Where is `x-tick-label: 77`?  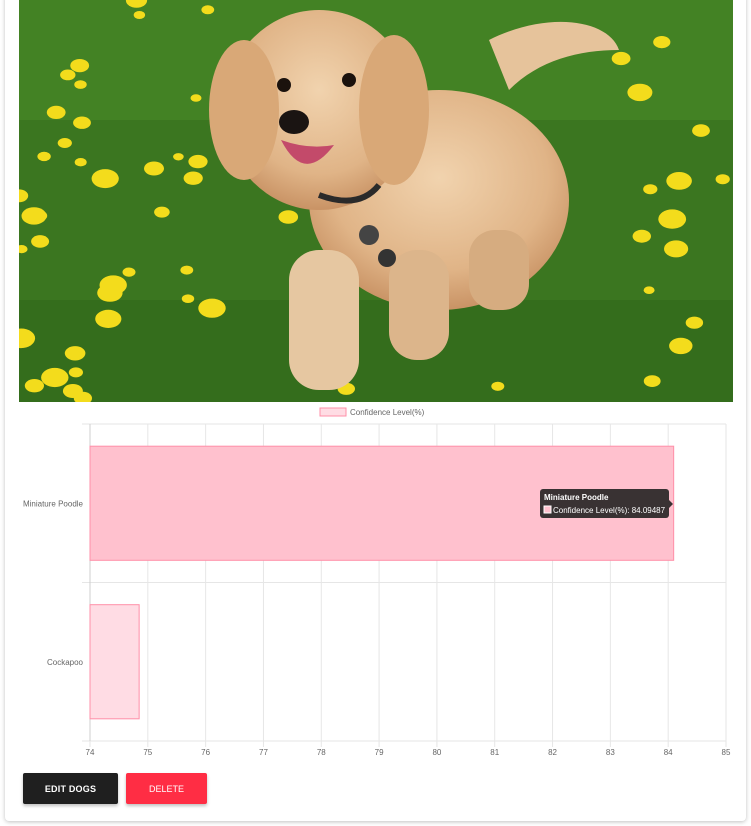
x-tick-label: 77 is located at coordinates (263, 752).